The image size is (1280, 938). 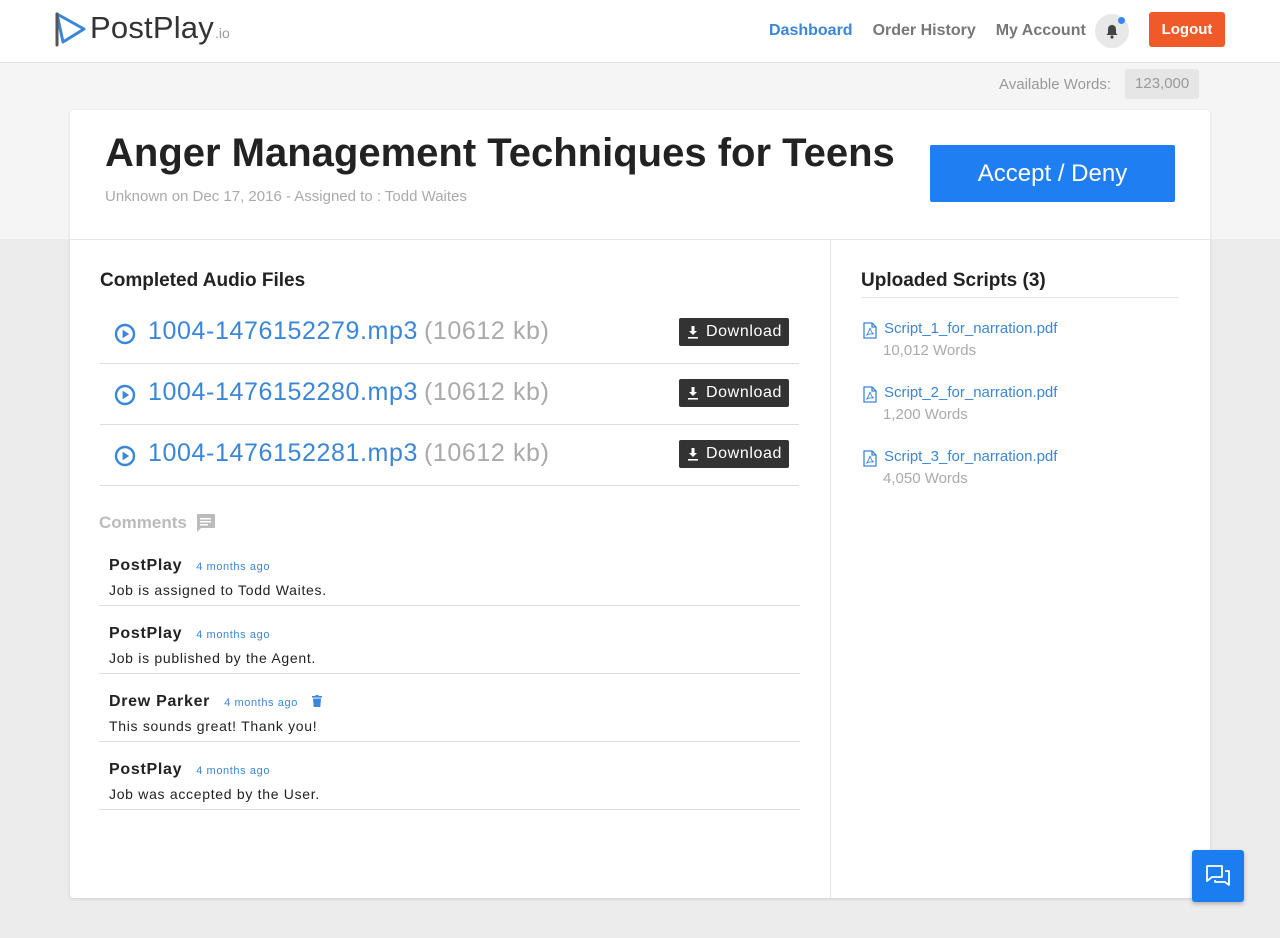 I want to click on audio-file-row: 1004-1476152281.mp3 (10612 kb) Download, so click(x=449, y=455).